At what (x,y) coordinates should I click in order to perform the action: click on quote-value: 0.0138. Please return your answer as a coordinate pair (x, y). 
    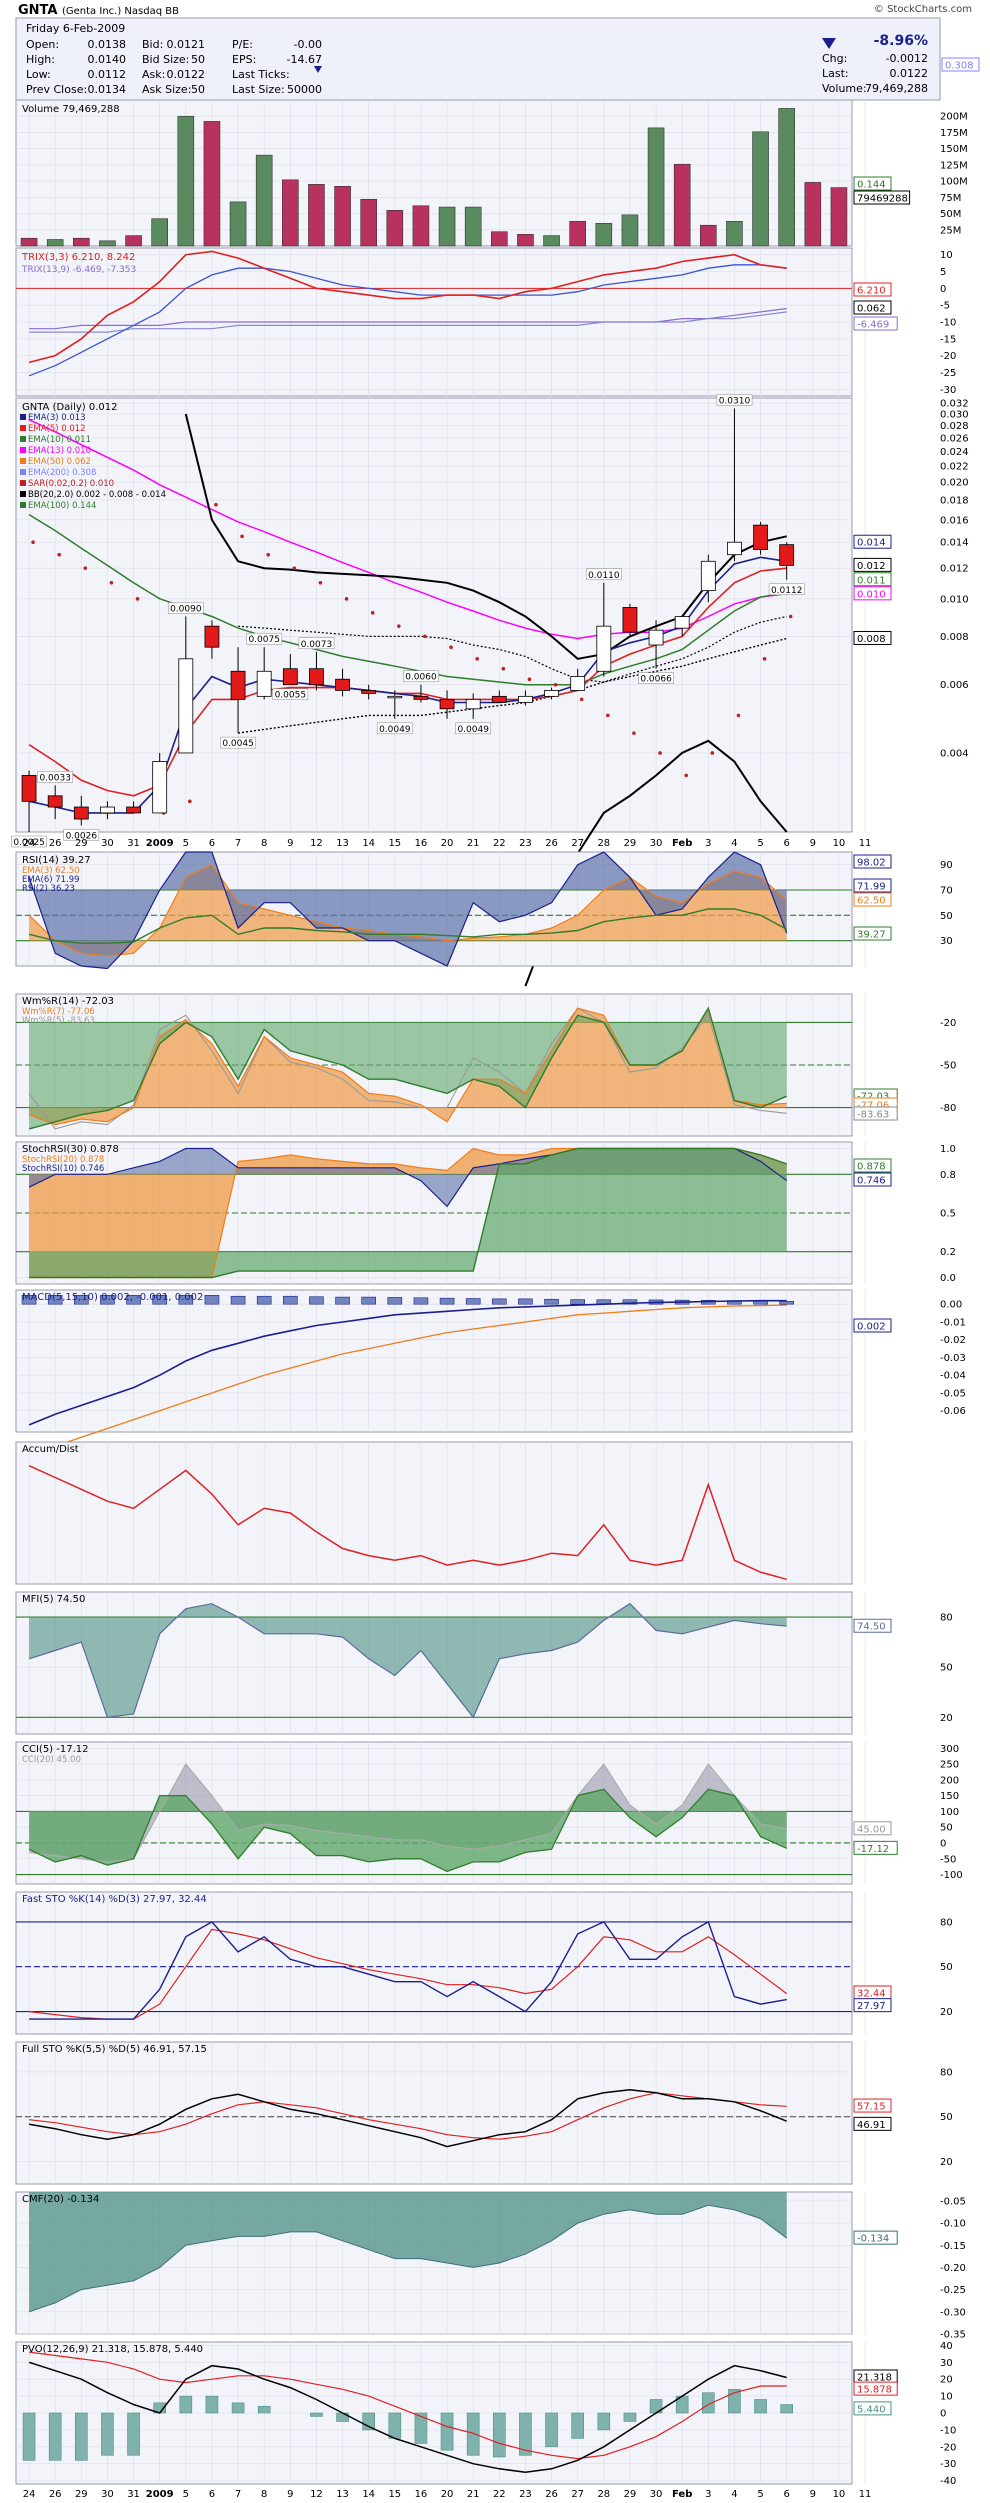
    Looking at the image, I should click on (107, 44).